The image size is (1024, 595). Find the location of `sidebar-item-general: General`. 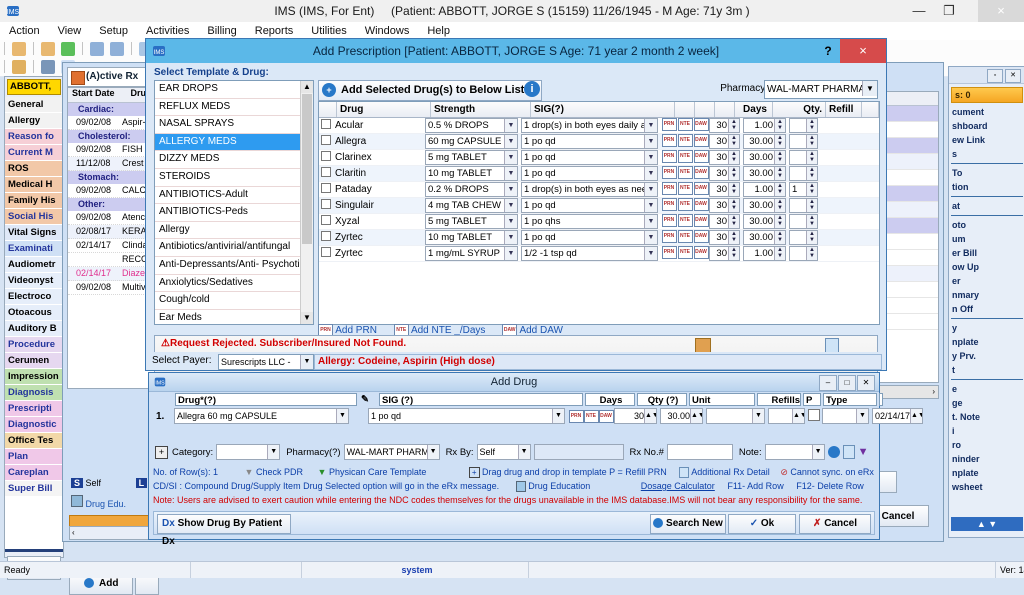

sidebar-item-general: General is located at coordinates (34, 105).